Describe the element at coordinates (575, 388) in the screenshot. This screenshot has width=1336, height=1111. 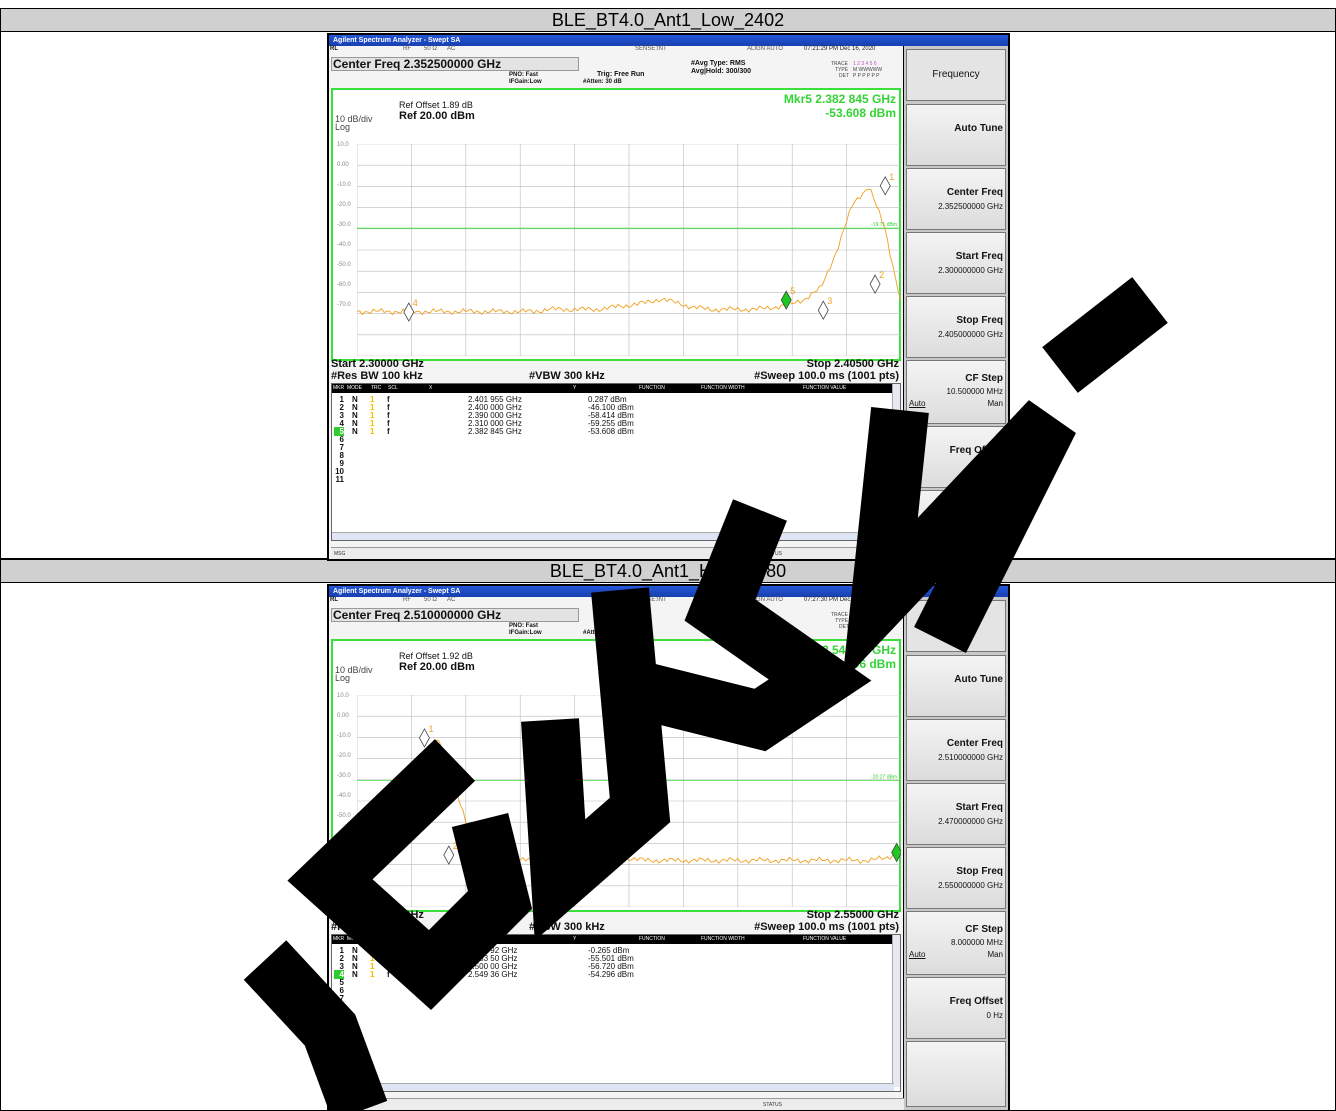
I see `marker-table-col-header: Y` at that location.